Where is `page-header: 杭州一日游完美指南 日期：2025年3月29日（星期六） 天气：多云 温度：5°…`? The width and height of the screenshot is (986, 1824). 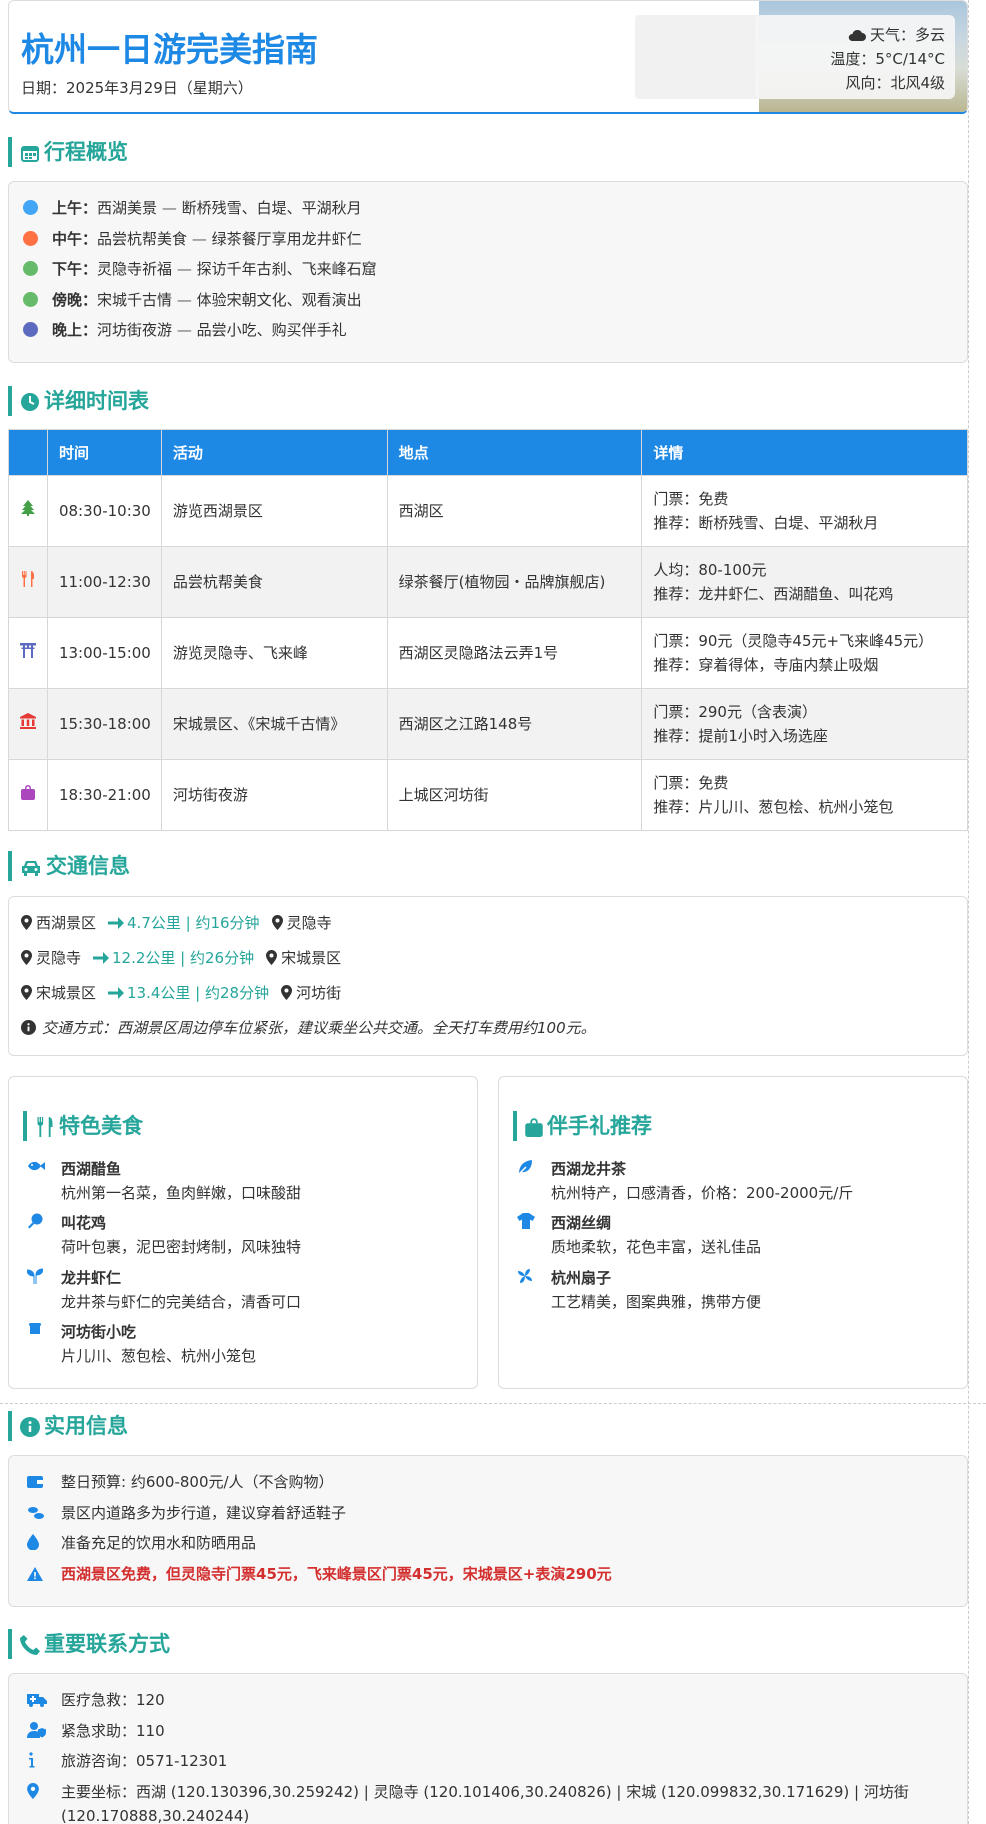
page-header: 杭州一日游完美指南 日期：2025年3月29日（星期六） 天气：多云 温度：5°… is located at coordinates (488, 57).